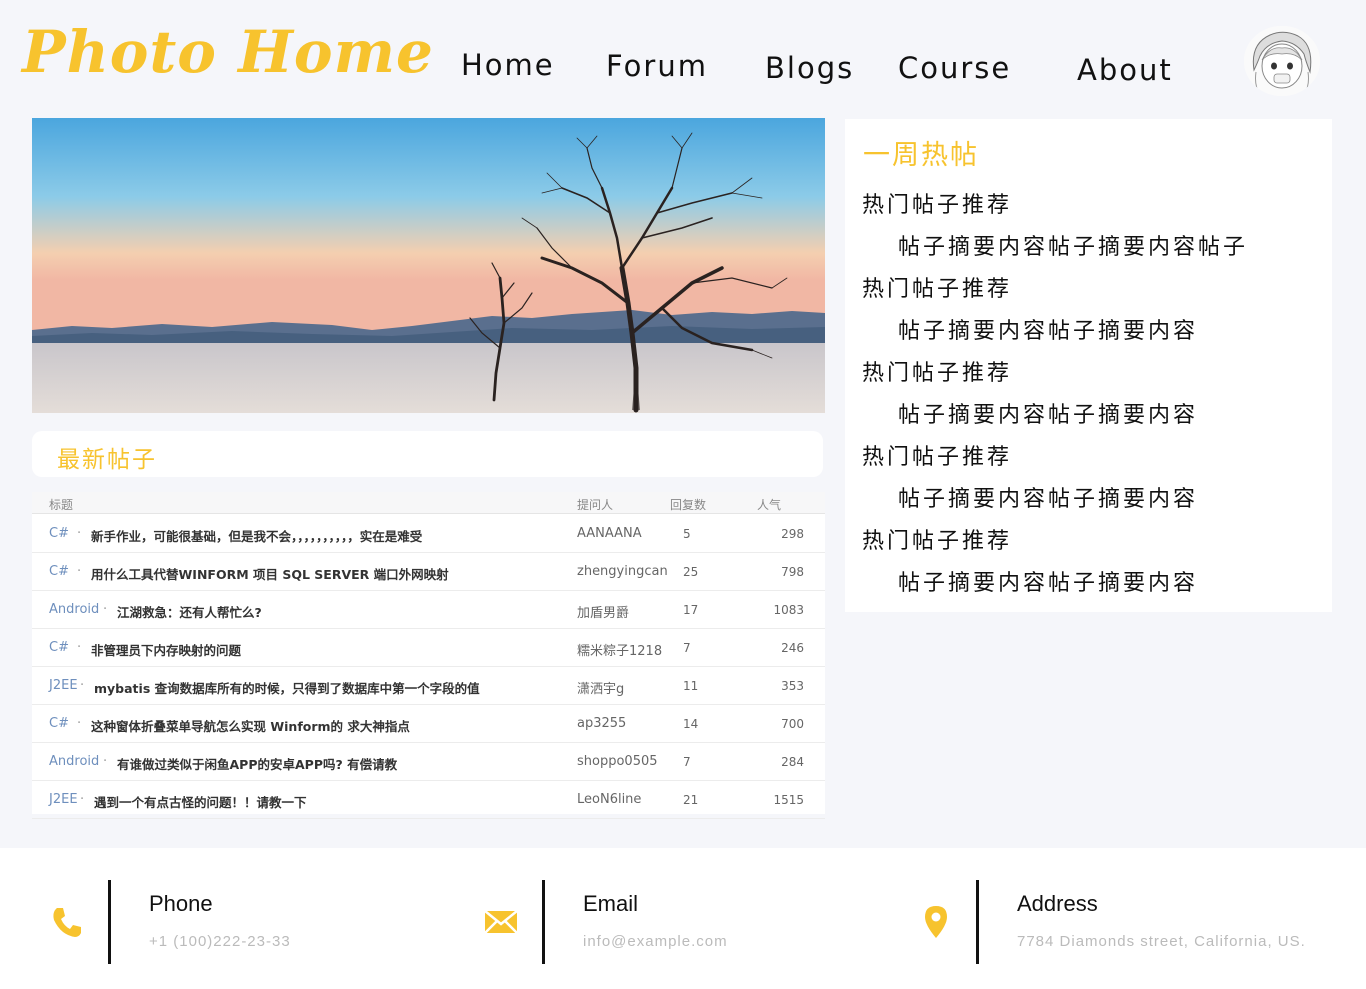 This screenshot has width=1366, height=989. What do you see at coordinates (954, 68) in the screenshot?
I see `nav-course: Course` at bounding box center [954, 68].